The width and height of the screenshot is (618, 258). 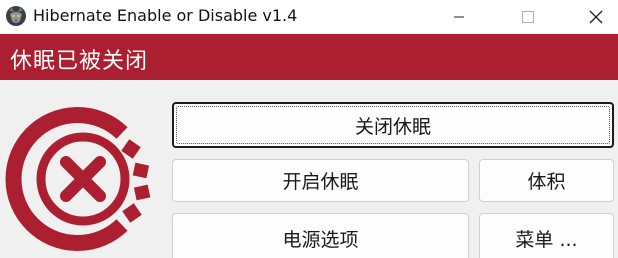 I want to click on disabled-x-icon, so click(x=78, y=179).